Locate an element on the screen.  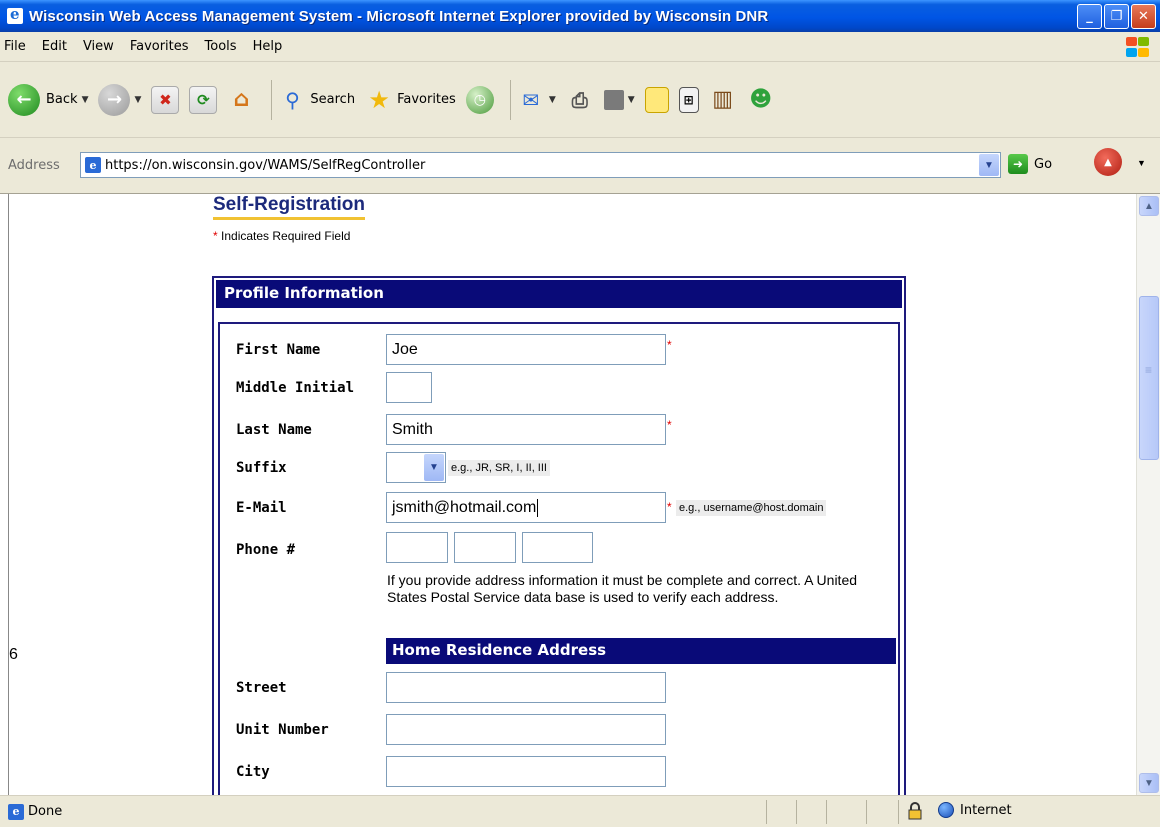
address-label: Address is located at coordinates (34, 165).